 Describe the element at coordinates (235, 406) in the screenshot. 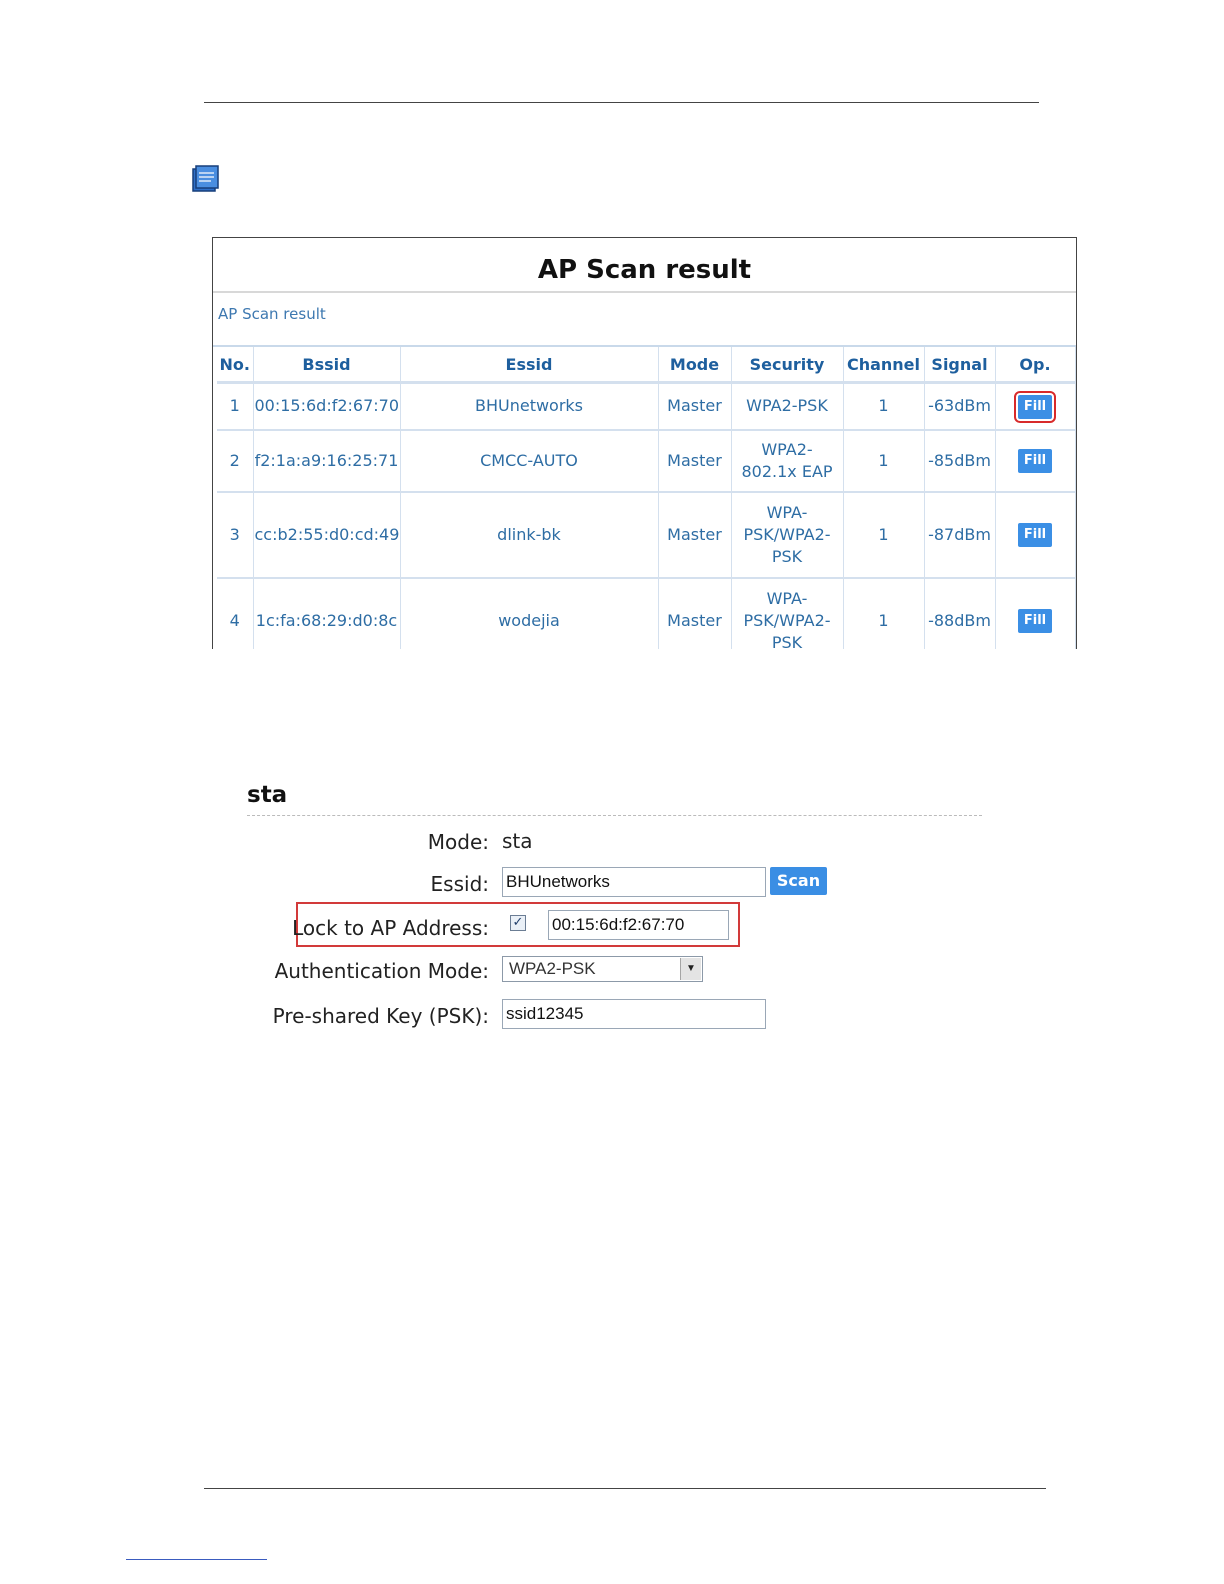

I see `cell-no: 1` at that location.